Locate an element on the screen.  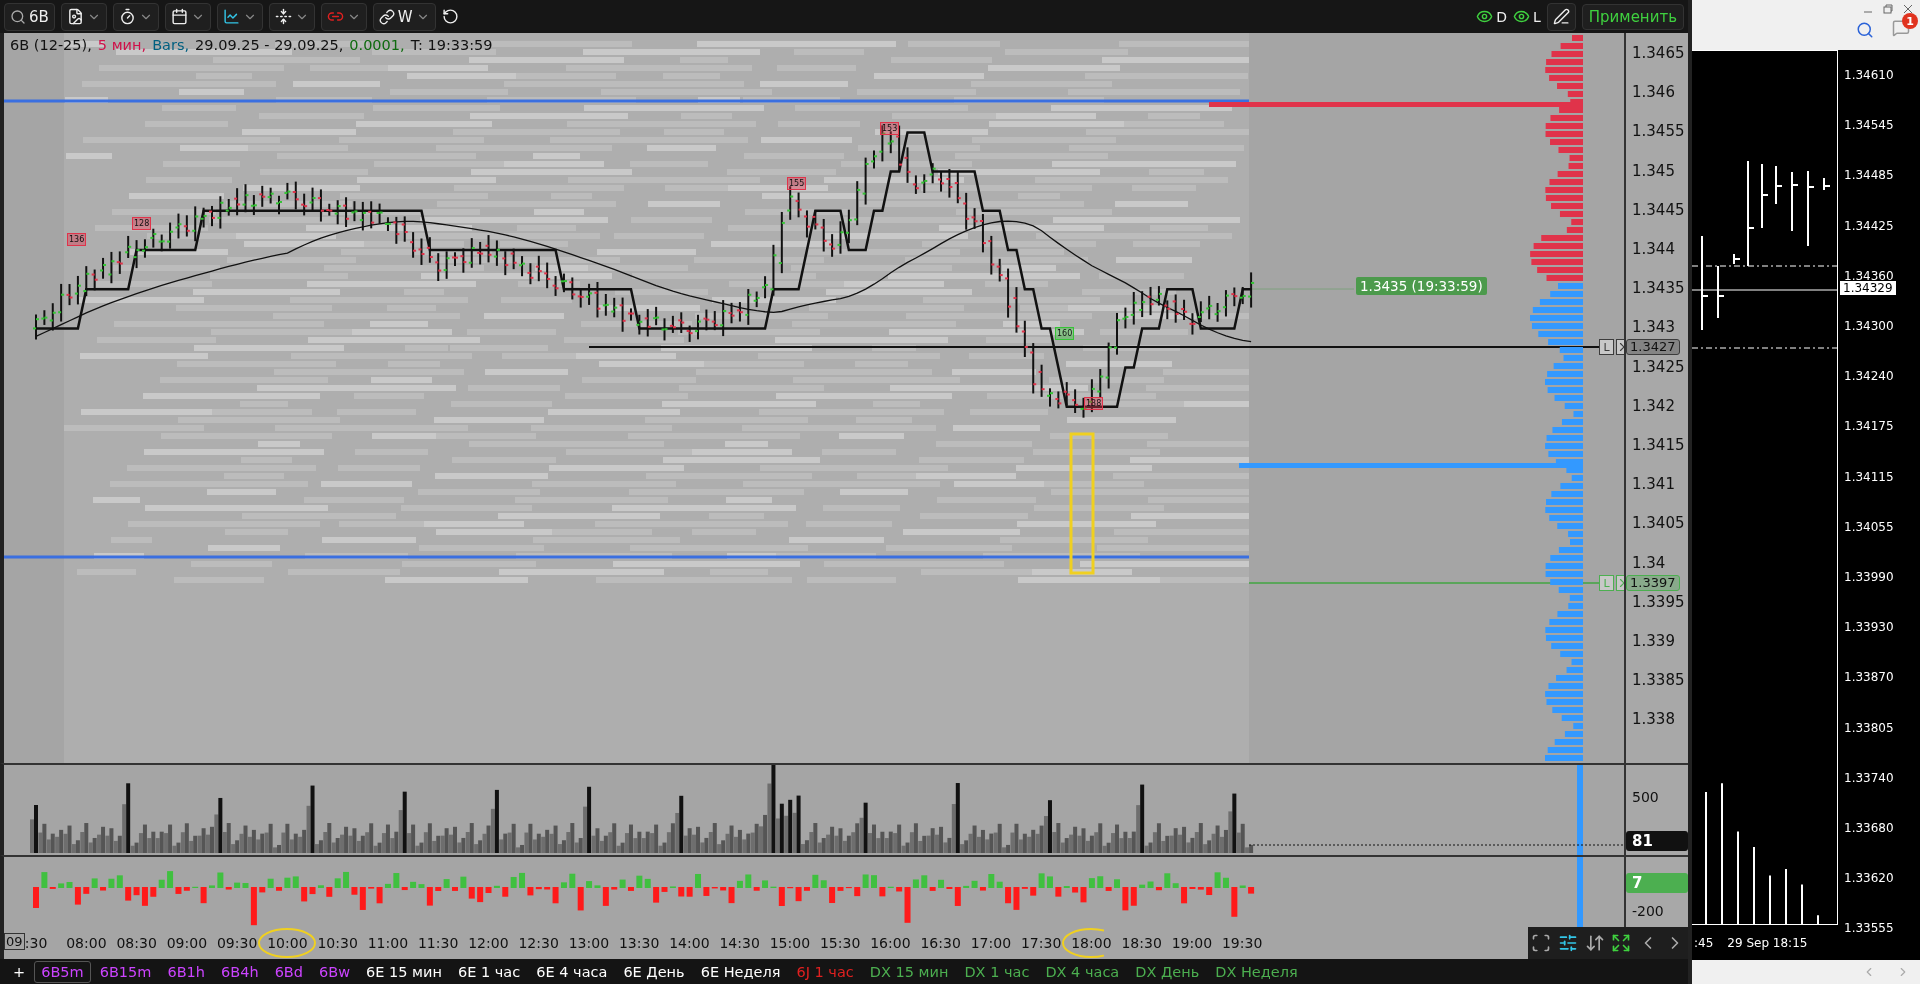
time-axis-label: 16:30 is located at coordinates (940, 943).